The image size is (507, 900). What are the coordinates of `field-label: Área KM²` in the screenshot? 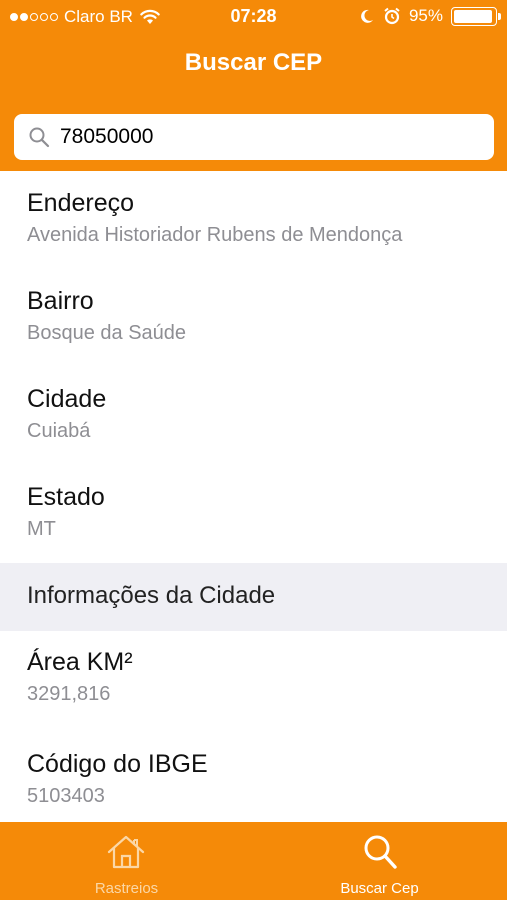 It's located at (80, 662).